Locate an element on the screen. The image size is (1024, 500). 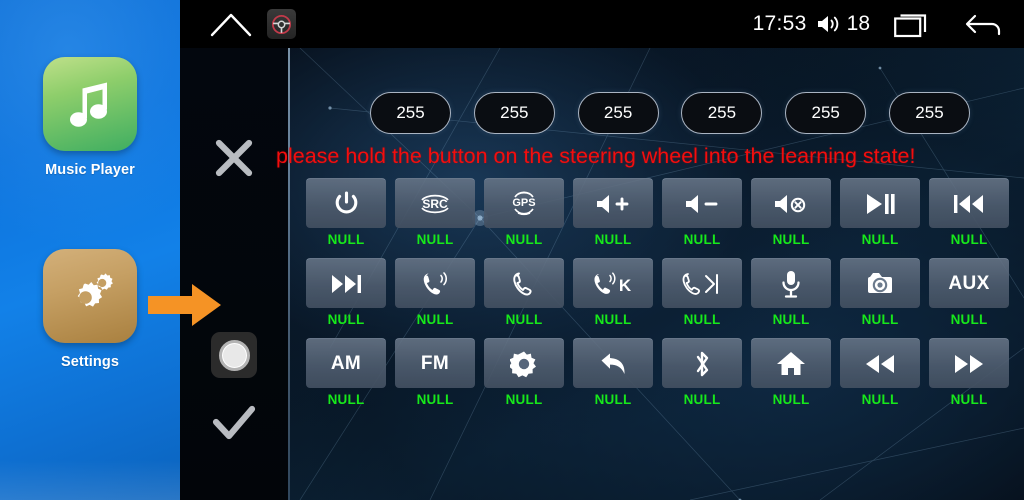
src-icon: SRC is located at coordinates (435, 204).